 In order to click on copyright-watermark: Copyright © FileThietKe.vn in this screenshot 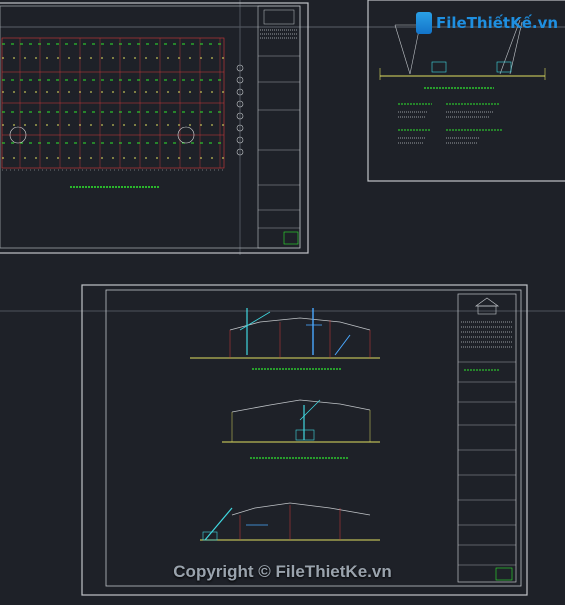, I will do `click(282, 571)`.